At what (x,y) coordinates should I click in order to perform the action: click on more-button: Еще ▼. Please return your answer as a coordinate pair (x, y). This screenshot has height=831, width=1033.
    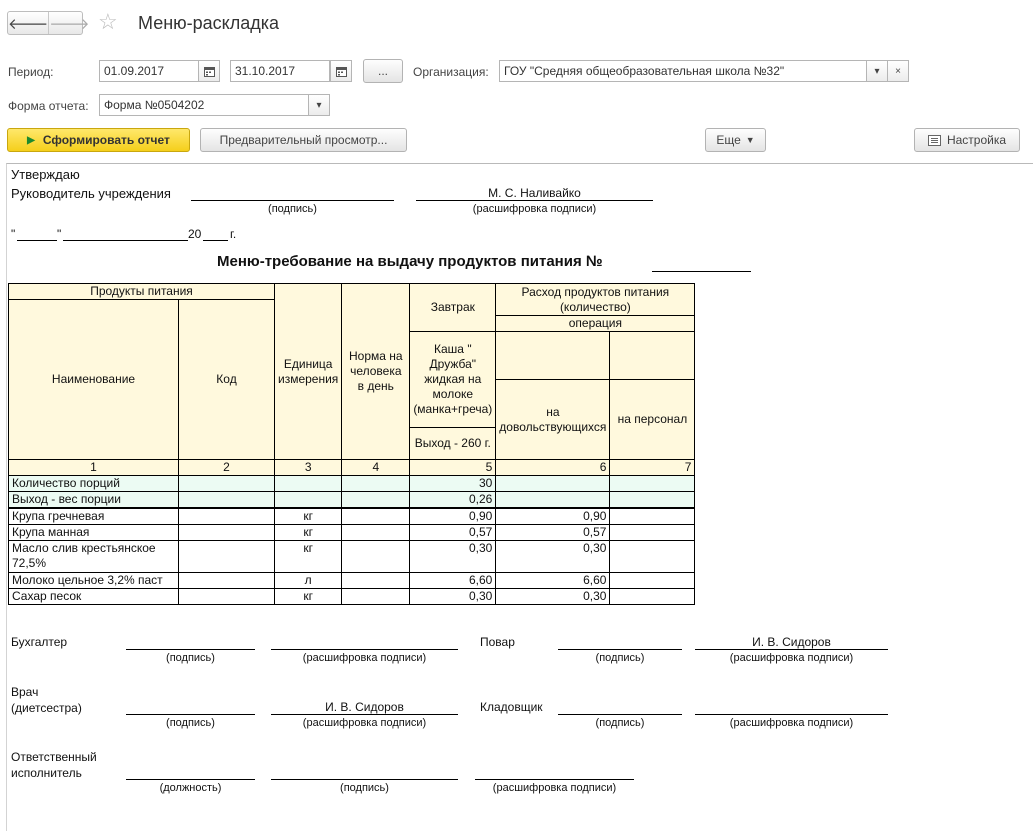
    Looking at the image, I should click on (735, 140).